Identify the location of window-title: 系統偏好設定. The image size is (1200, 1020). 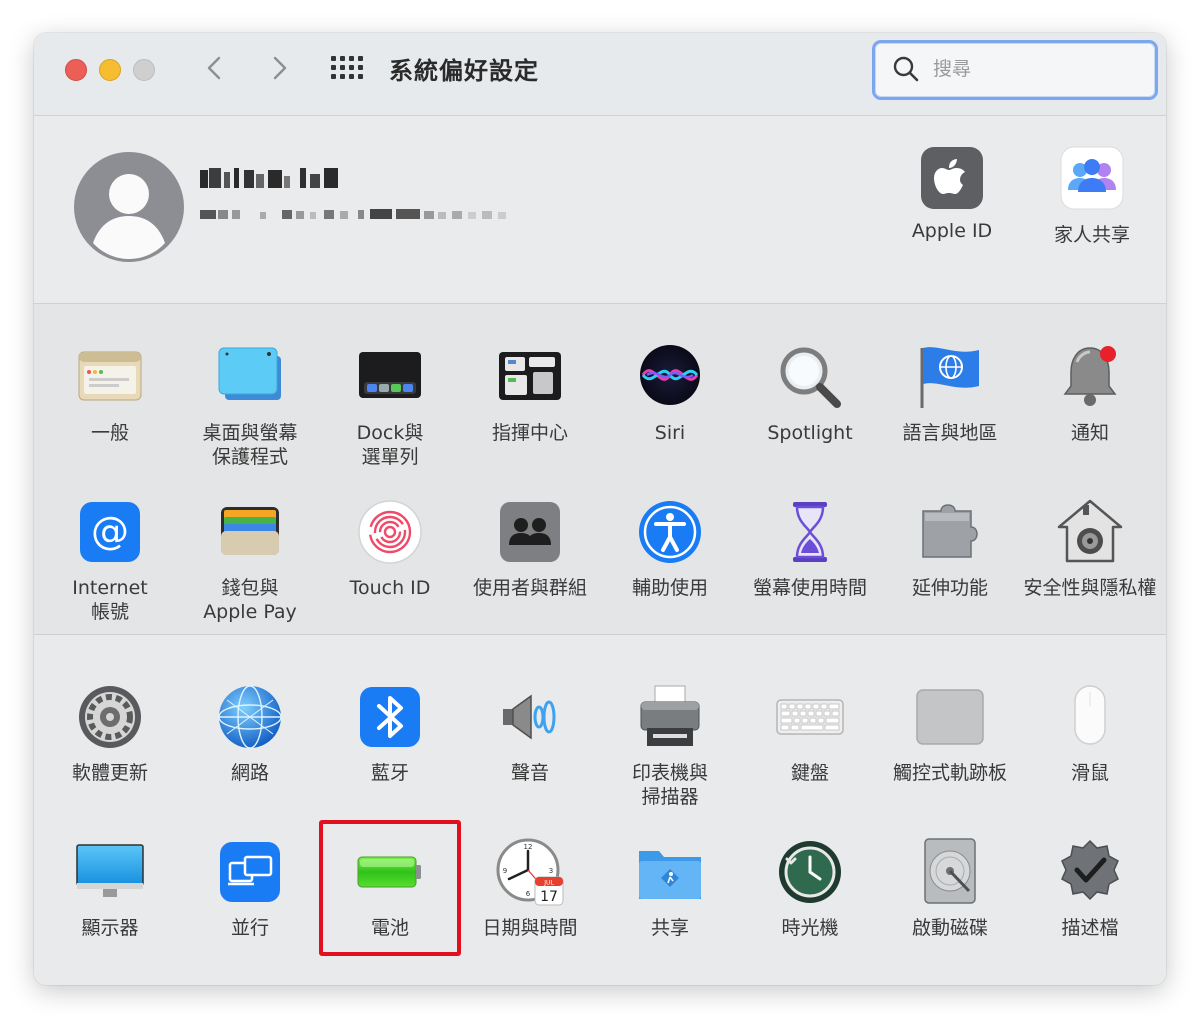
(464, 71).